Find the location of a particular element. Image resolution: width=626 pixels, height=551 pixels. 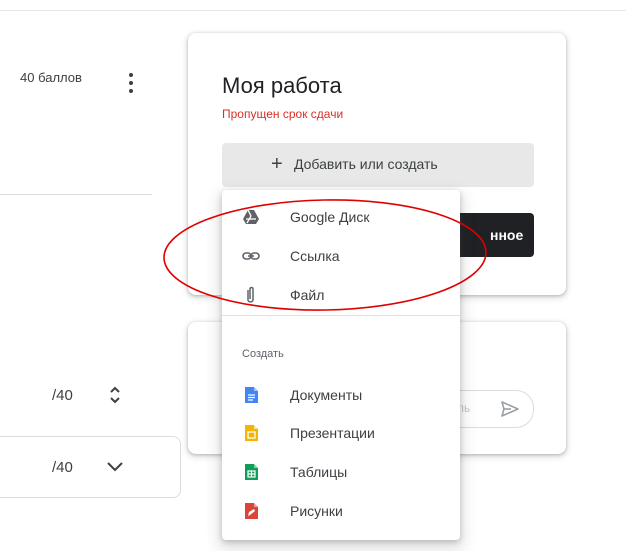

docs-icon is located at coordinates (251, 395).